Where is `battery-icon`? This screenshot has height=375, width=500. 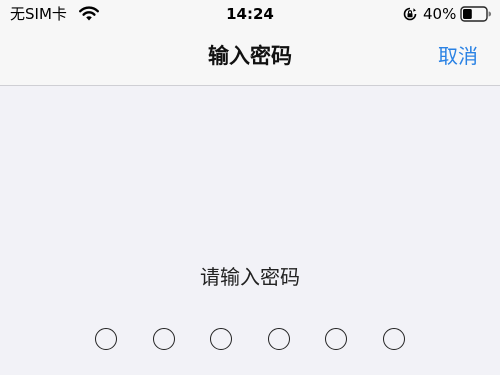
battery-icon is located at coordinates (476, 14).